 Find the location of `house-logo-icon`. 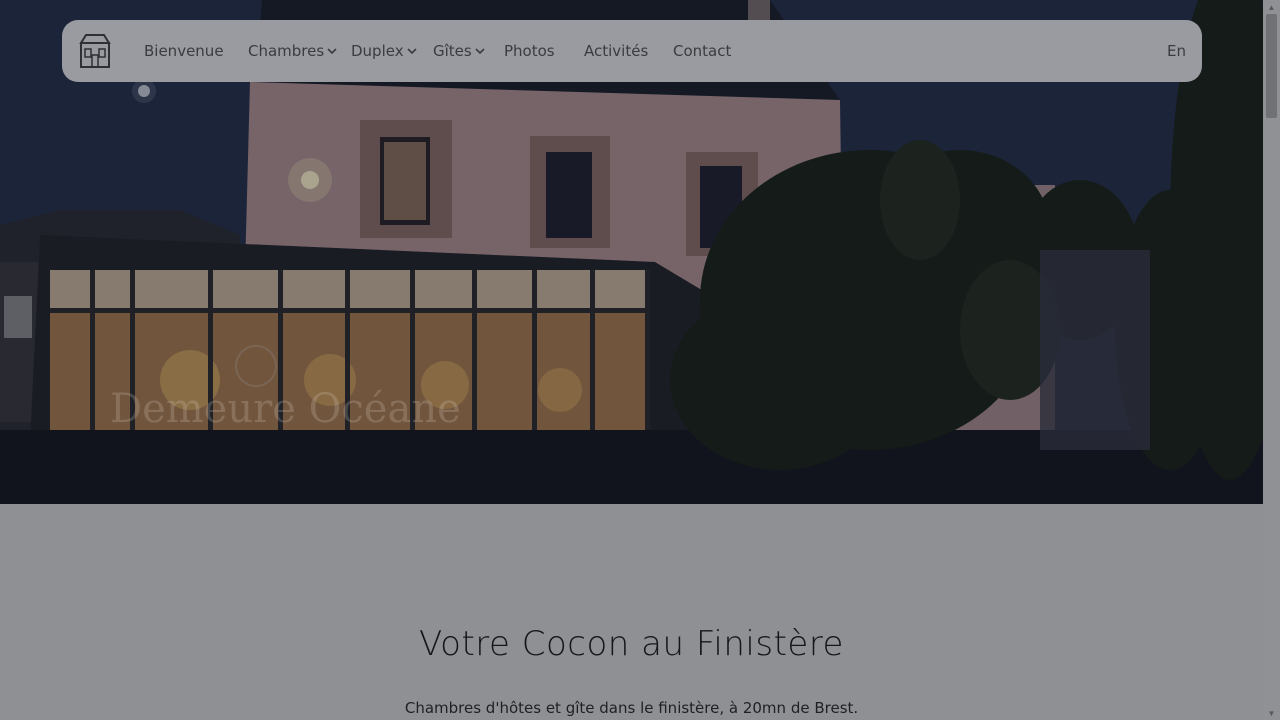

house-logo-icon is located at coordinates (95, 51).